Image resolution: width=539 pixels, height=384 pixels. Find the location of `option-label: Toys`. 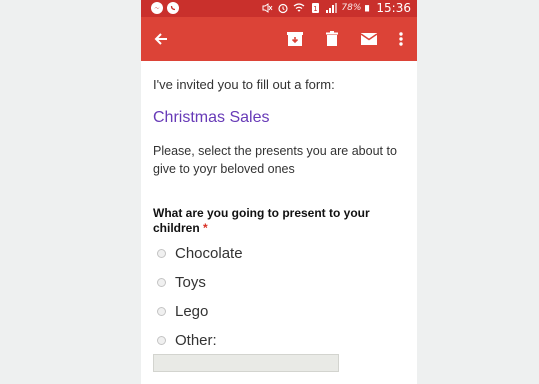

option-label: Toys is located at coordinates (190, 282).